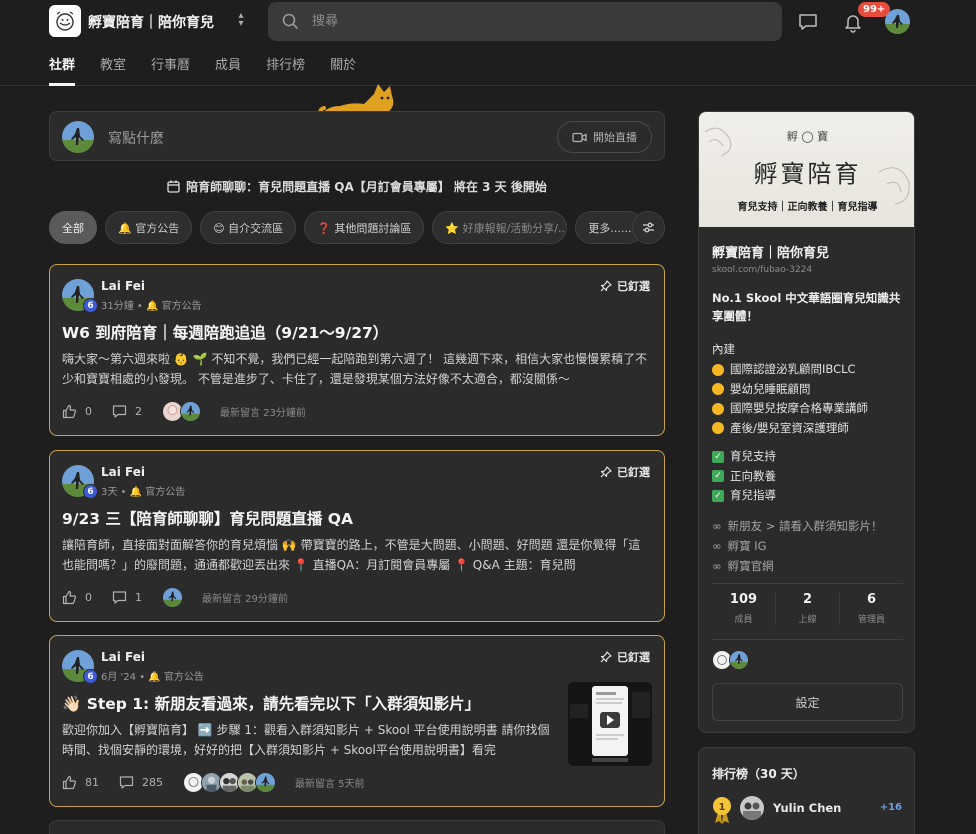 The height and width of the screenshot is (834, 976). I want to click on stat-members: 109 成員, so click(744, 608).